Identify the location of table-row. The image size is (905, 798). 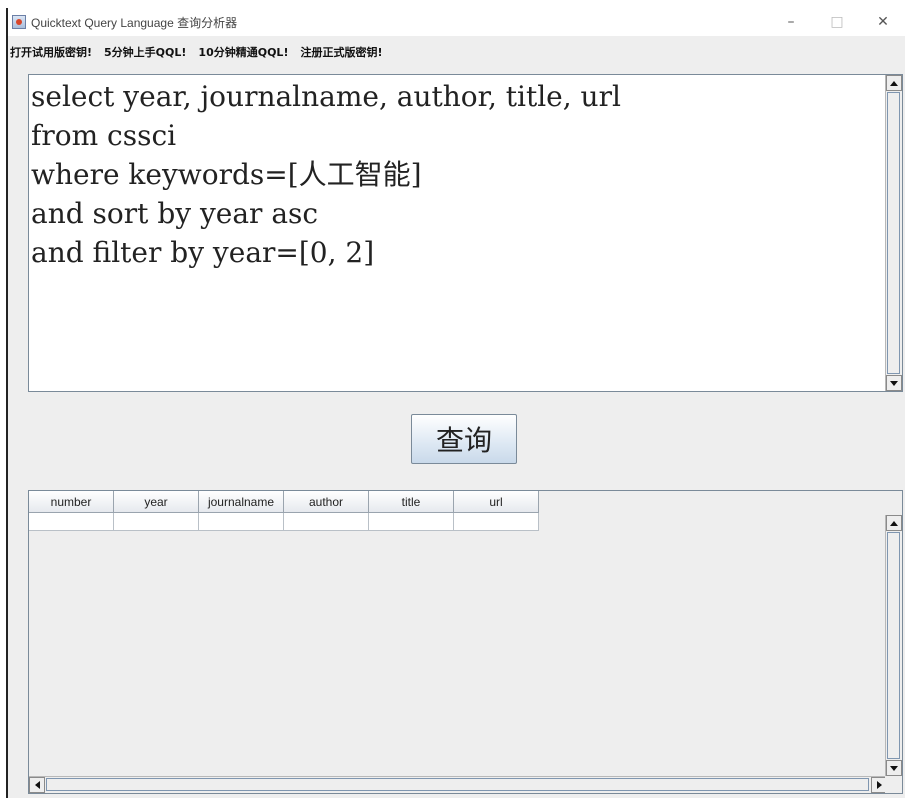
(284, 522).